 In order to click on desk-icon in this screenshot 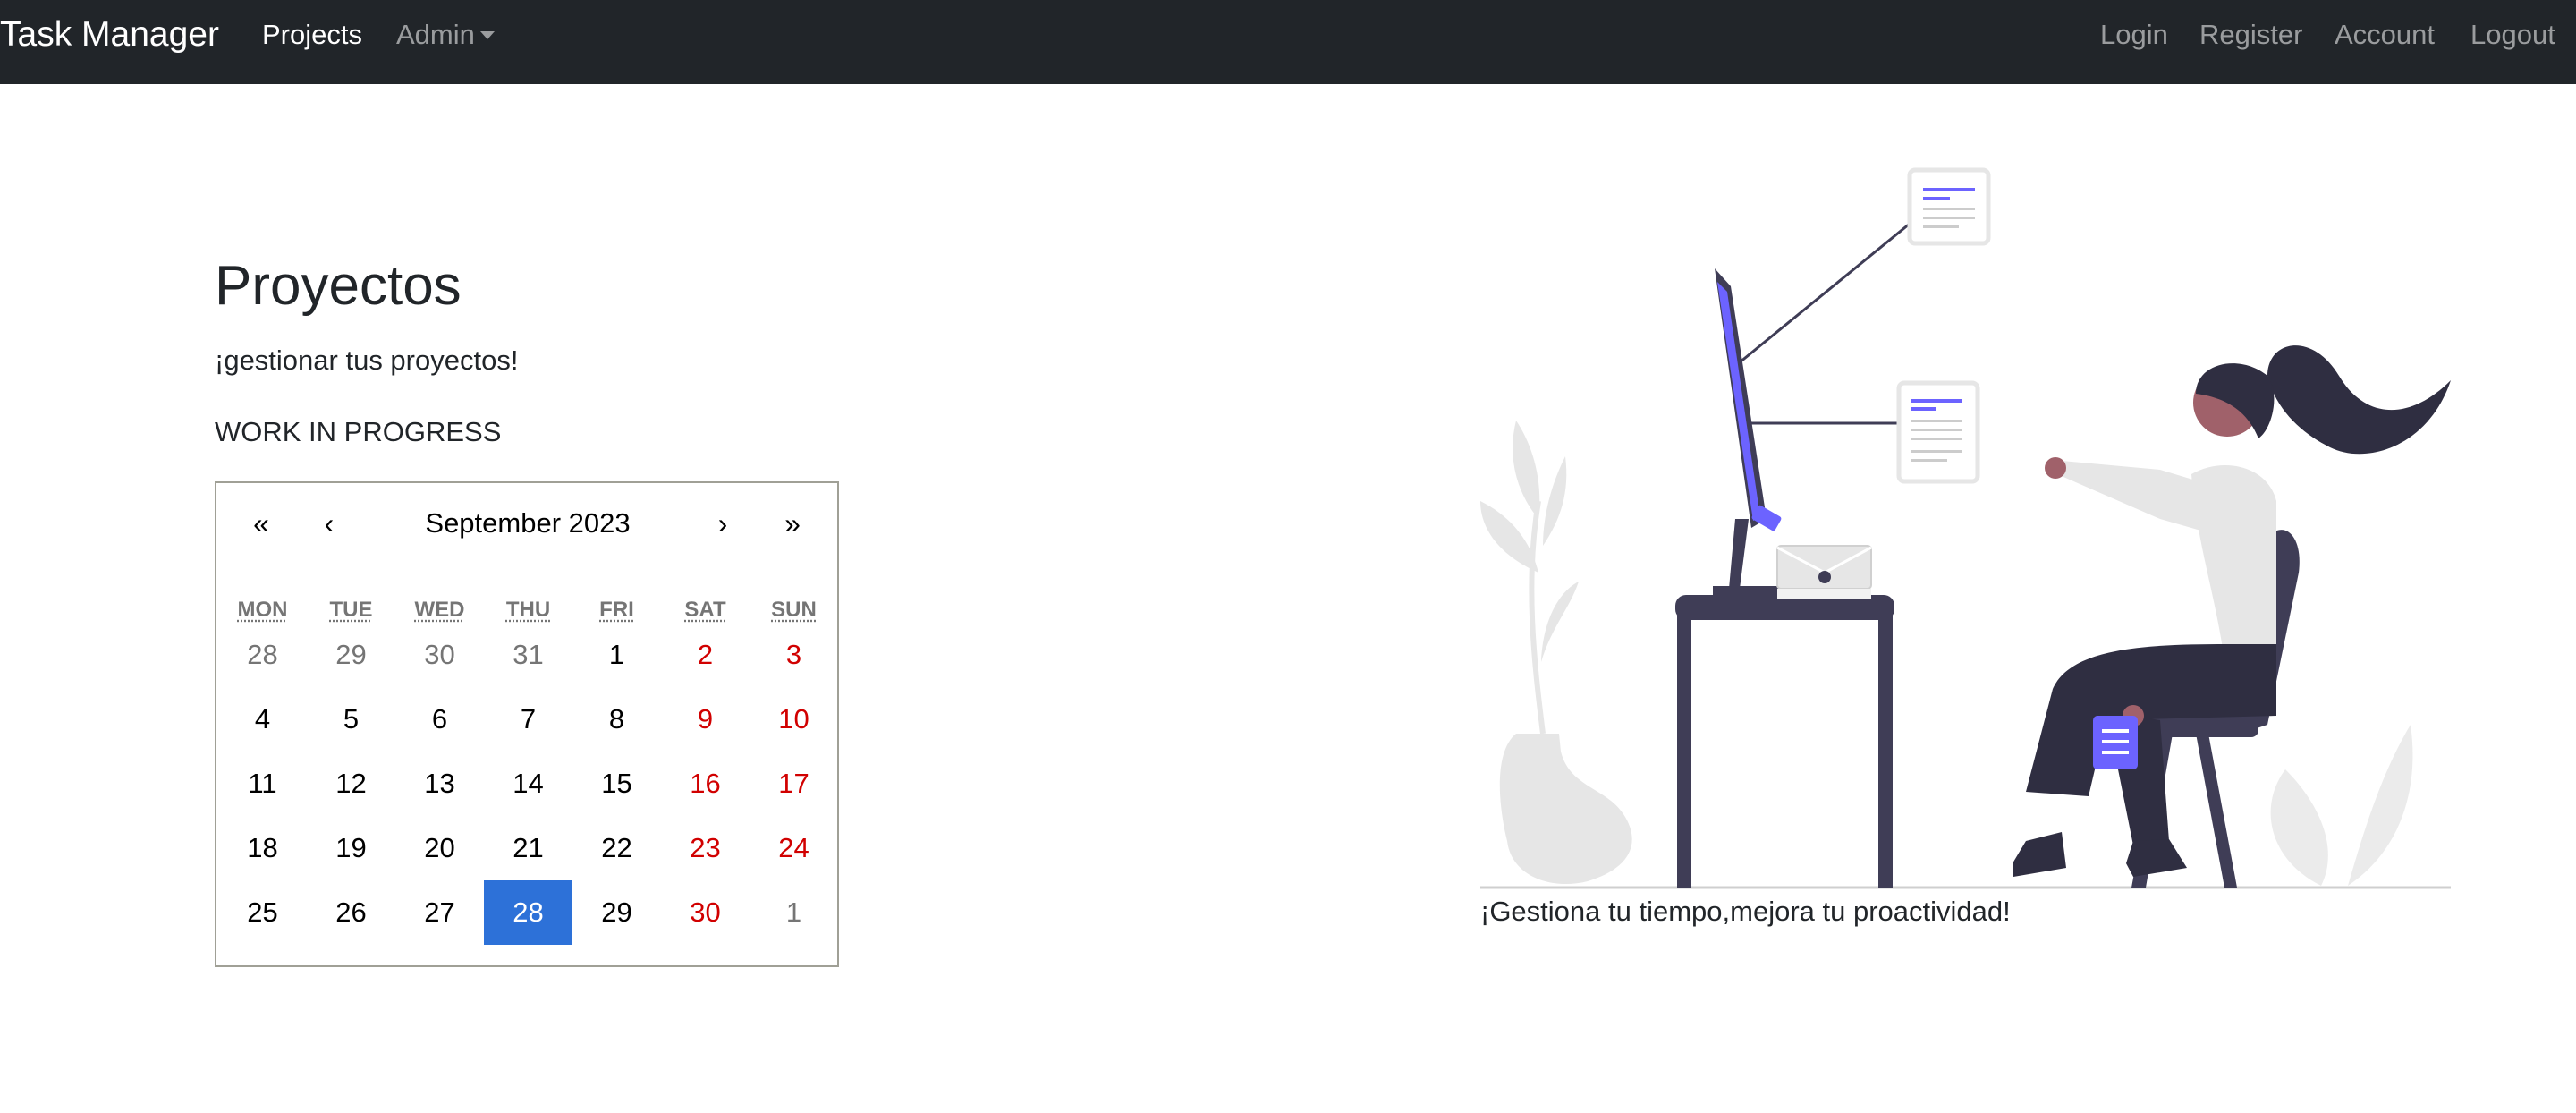, I will do `click(1784, 741)`.